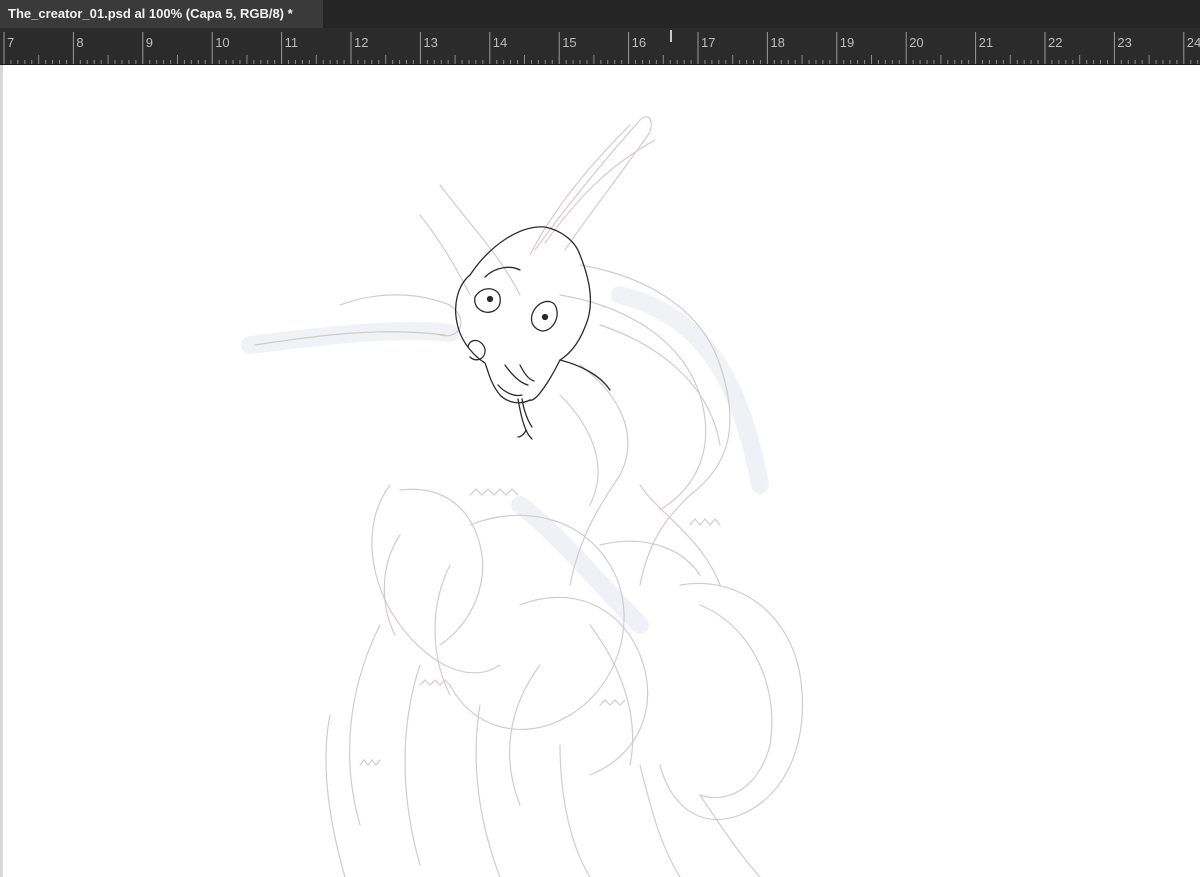 This screenshot has width=1200, height=877. What do you see at coordinates (79, 42) in the screenshot?
I see `ruler-label: 8` at bounding box center [79, 42].